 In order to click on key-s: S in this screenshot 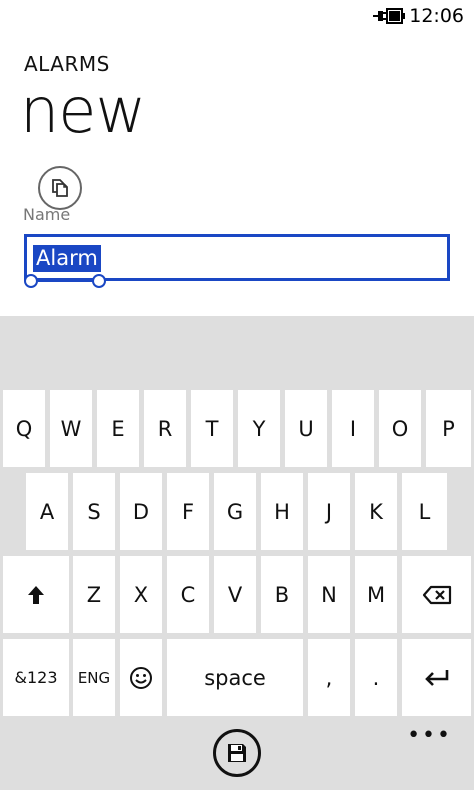, I will do `click(94, 511)`.